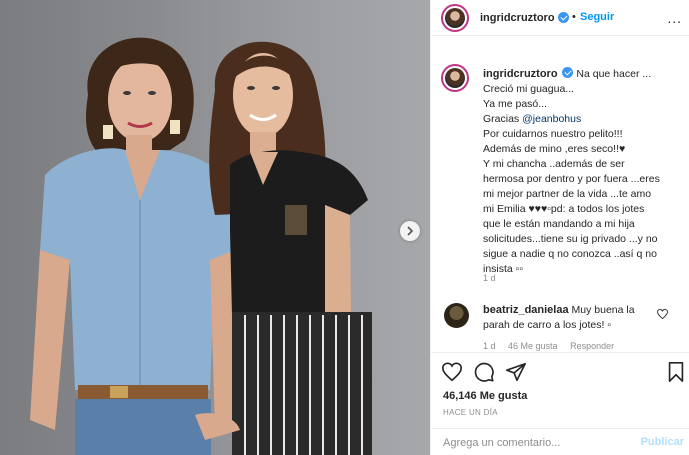  I want to click on comment-reply-button: Responder, so click(592, 346).